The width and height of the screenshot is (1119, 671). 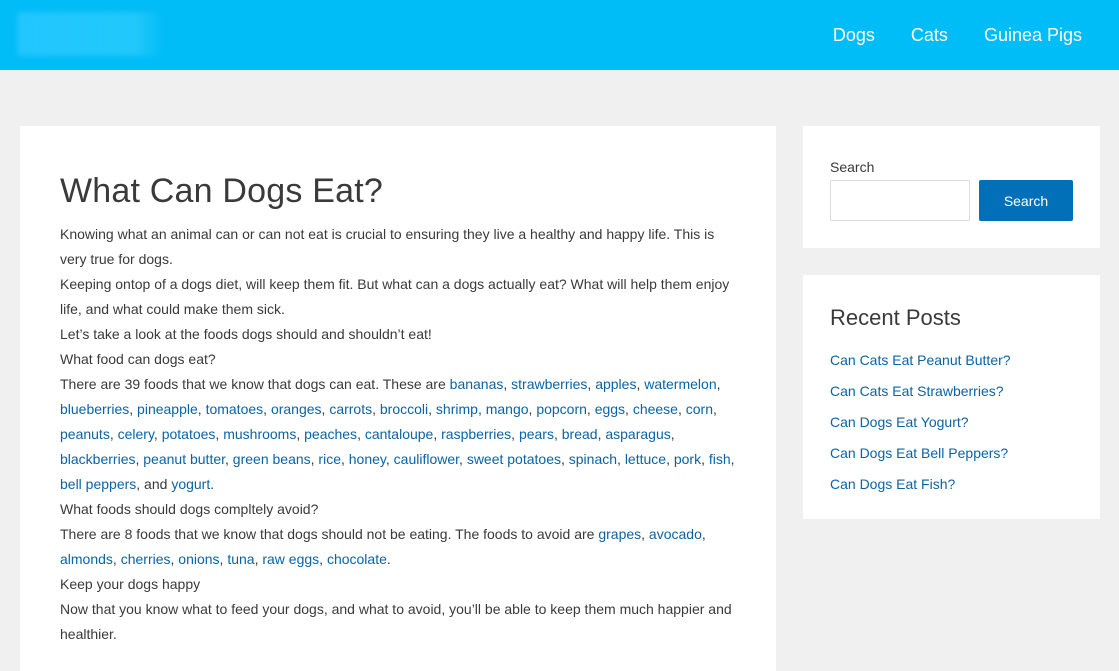 I want to click on can-eat-heading: What food can dogs eat?, so click(x=138, y=359).